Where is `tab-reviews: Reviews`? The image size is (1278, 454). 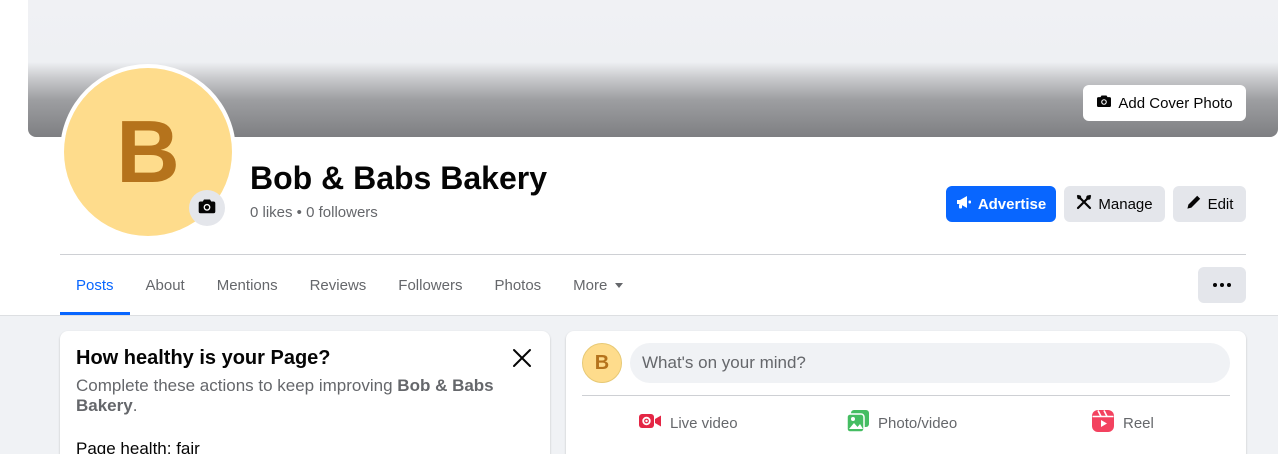 tab-reviews: Reviews is located at coordinates (338, 285).